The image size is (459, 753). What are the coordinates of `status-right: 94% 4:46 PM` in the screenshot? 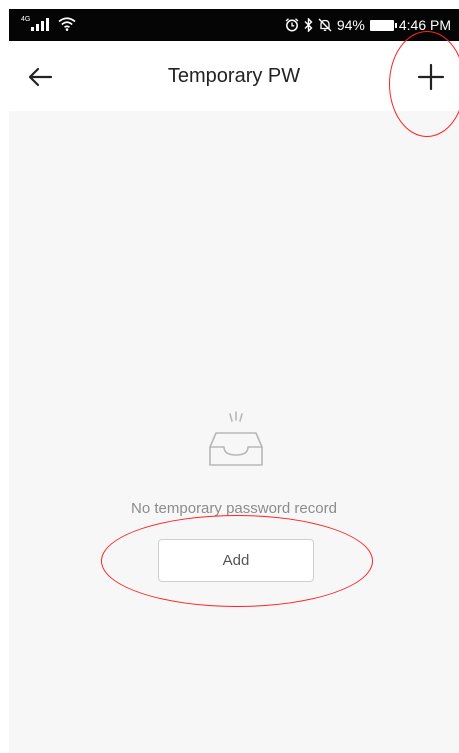 It's located at (368, 25).